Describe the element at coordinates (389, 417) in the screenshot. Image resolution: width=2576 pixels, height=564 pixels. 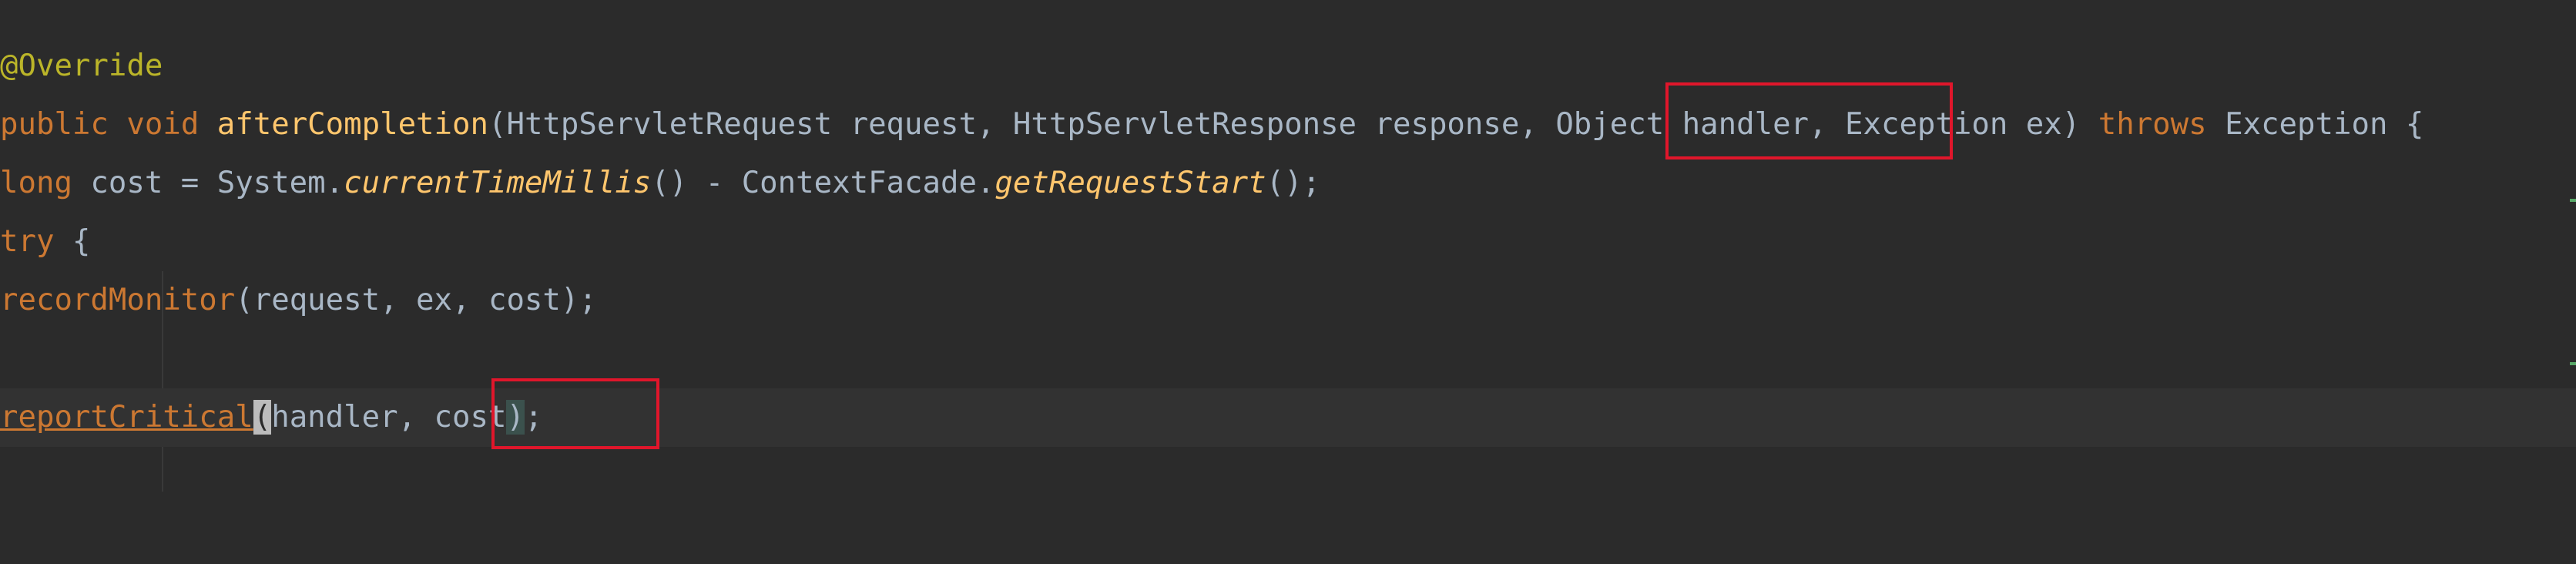
I see `report-critical-args: handler, cost` at that location.